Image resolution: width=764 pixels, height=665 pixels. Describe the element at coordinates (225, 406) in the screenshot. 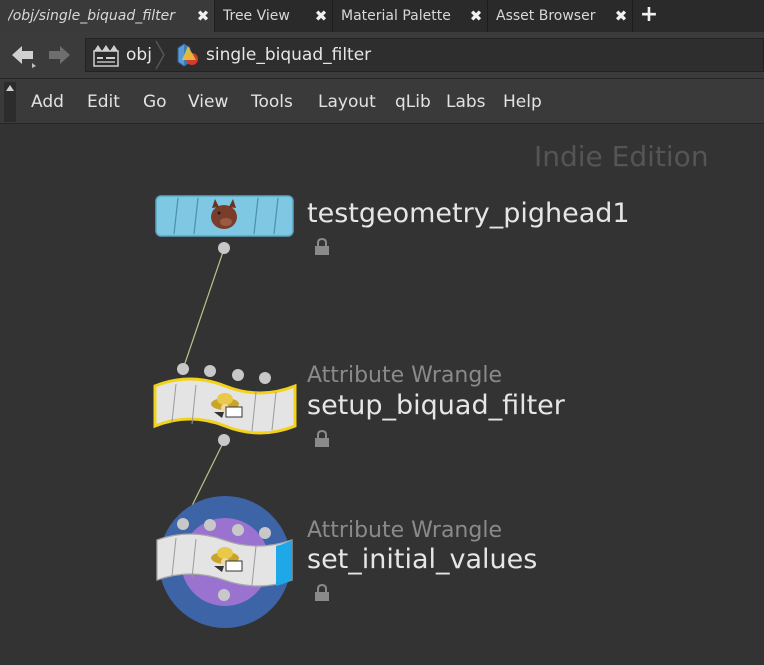

I see `node-setup-biquad-filter` at that location.